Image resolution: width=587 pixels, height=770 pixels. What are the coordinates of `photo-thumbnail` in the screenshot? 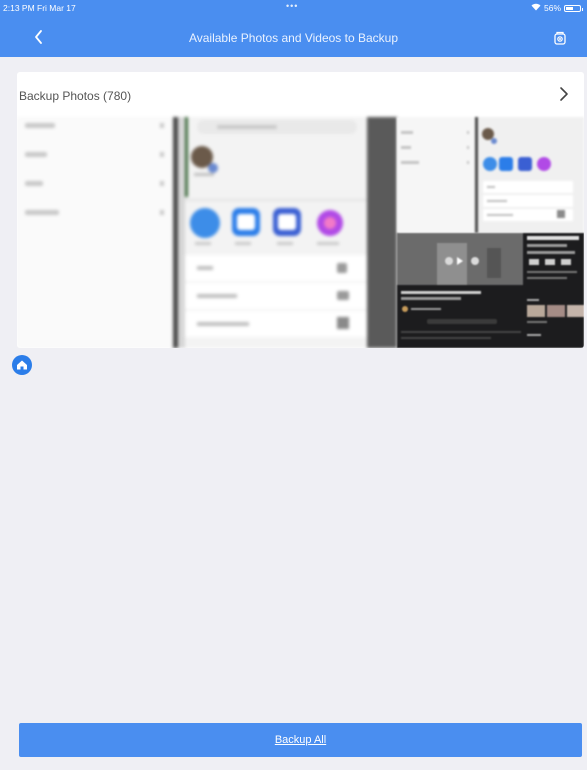 It's located at (490, 175).